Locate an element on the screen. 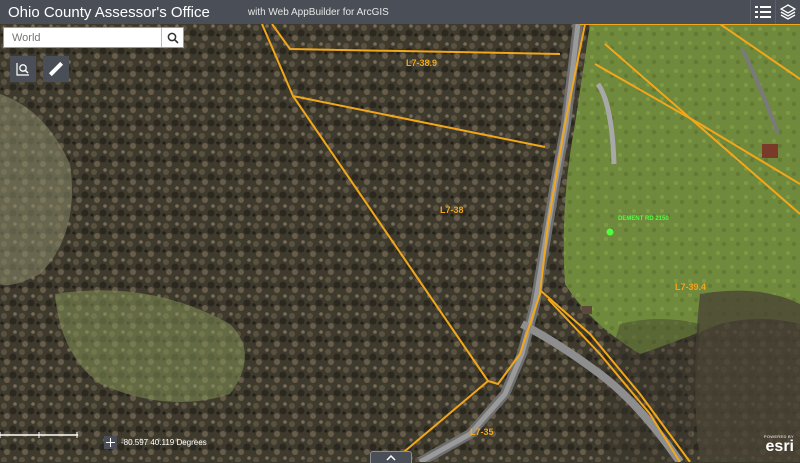 This screenshot has width=800, height=463. zoom-to-parcel-icon is located at coordinates (22, 69).